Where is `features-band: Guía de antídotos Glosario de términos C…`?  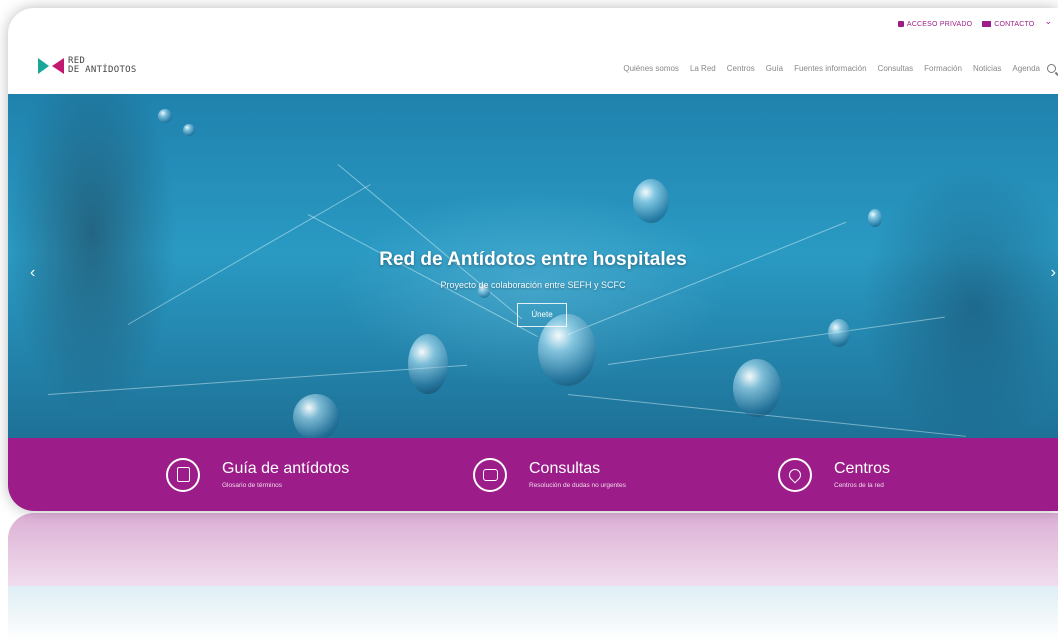
features-band: Guía de antídotos Glosario de términos C… is located at coordinates (533, 474).